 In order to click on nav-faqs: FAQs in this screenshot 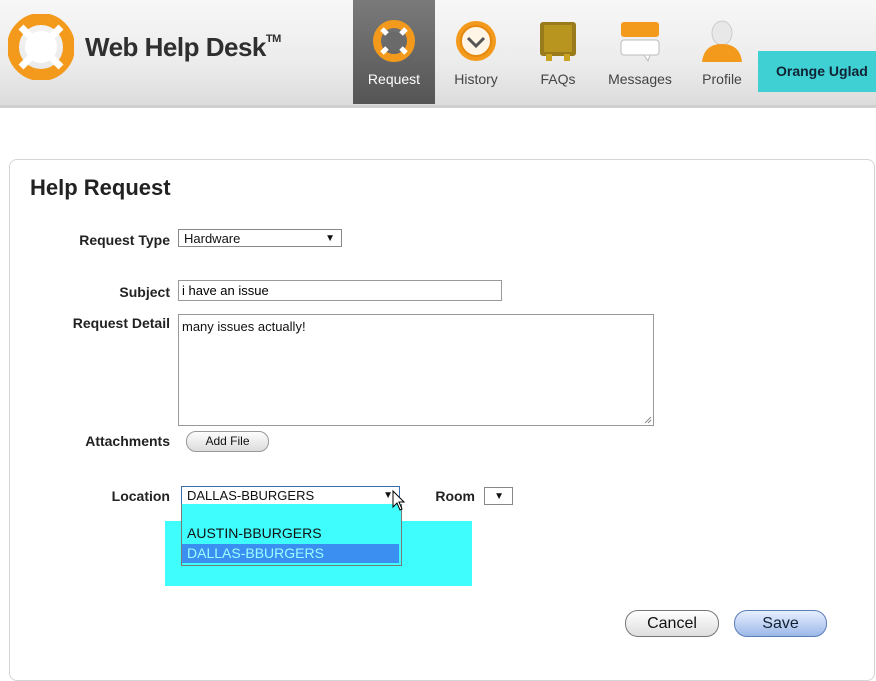, I will do `click(558, 52)`.